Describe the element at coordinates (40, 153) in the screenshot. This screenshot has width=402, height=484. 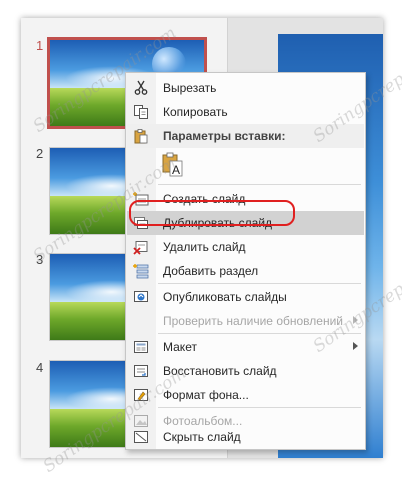
I see `slide-number: 2` at that location.